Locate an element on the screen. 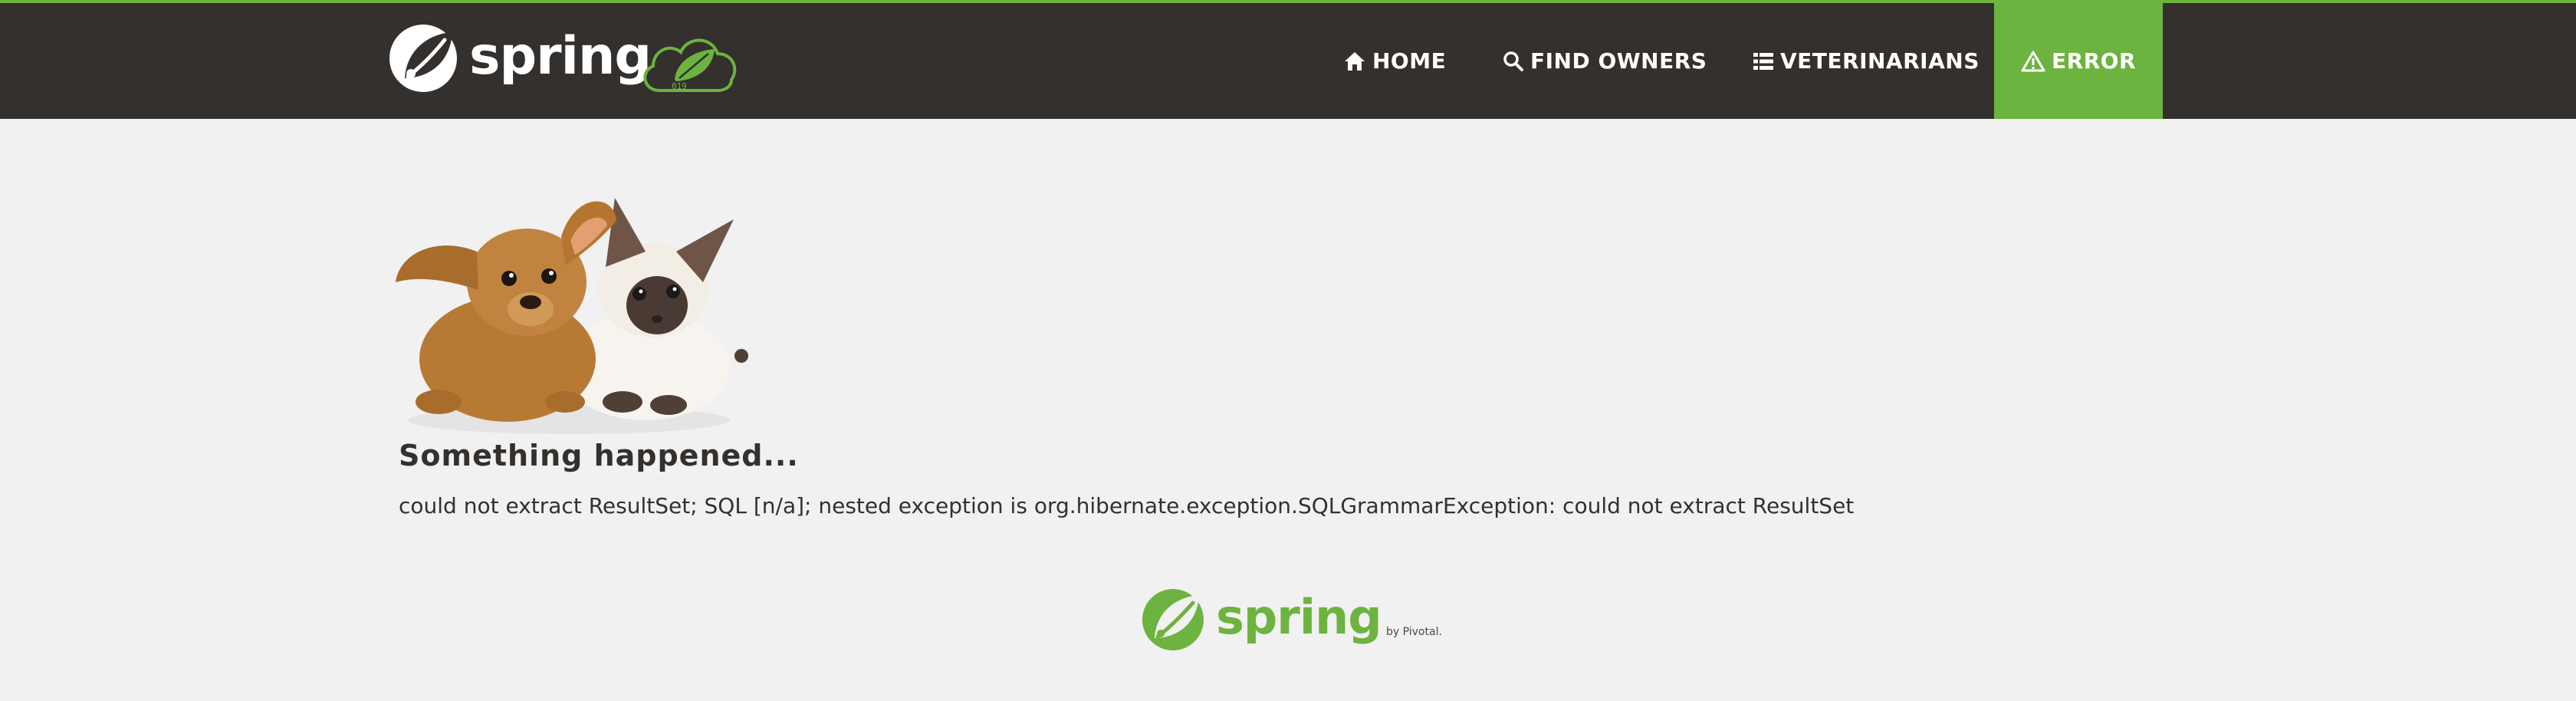 Image resolution: width=2576 pixels, height=701 pixels. warning-icon is located at coordinates (2033, 61).